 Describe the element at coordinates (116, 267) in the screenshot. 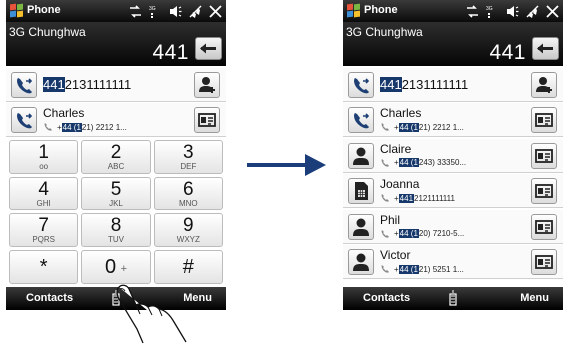

I see `key-0: 0 +` at that location.